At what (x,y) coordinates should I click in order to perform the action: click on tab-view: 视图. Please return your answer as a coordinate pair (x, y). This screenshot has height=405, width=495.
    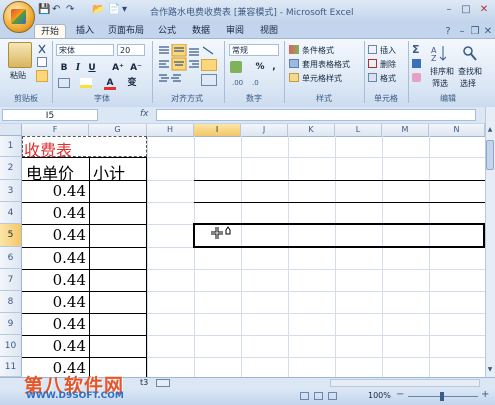
    Looking at the image, I should click on (269, 31).